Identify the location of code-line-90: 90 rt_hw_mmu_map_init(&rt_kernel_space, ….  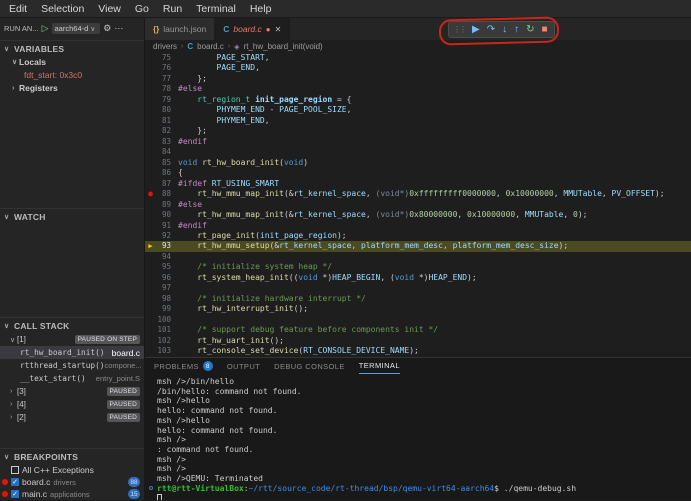
(418, 215).